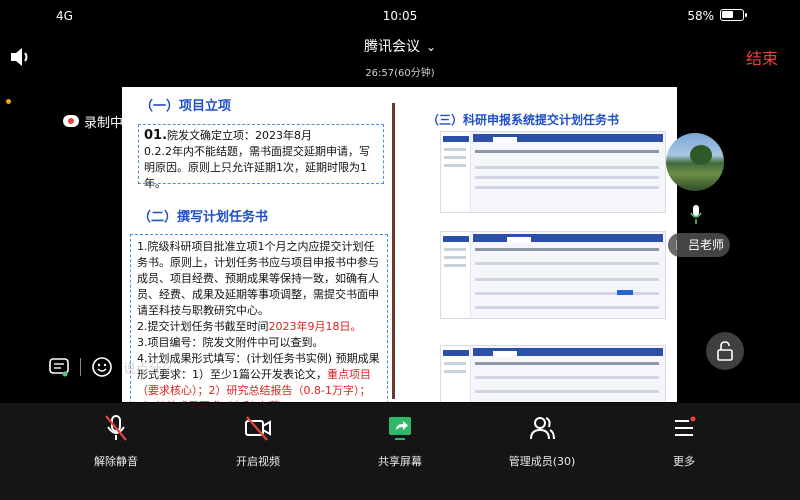 Image resolution: width=800 pixels, height=500 pixels. I want to click on battery-icon, so click(733, 15).